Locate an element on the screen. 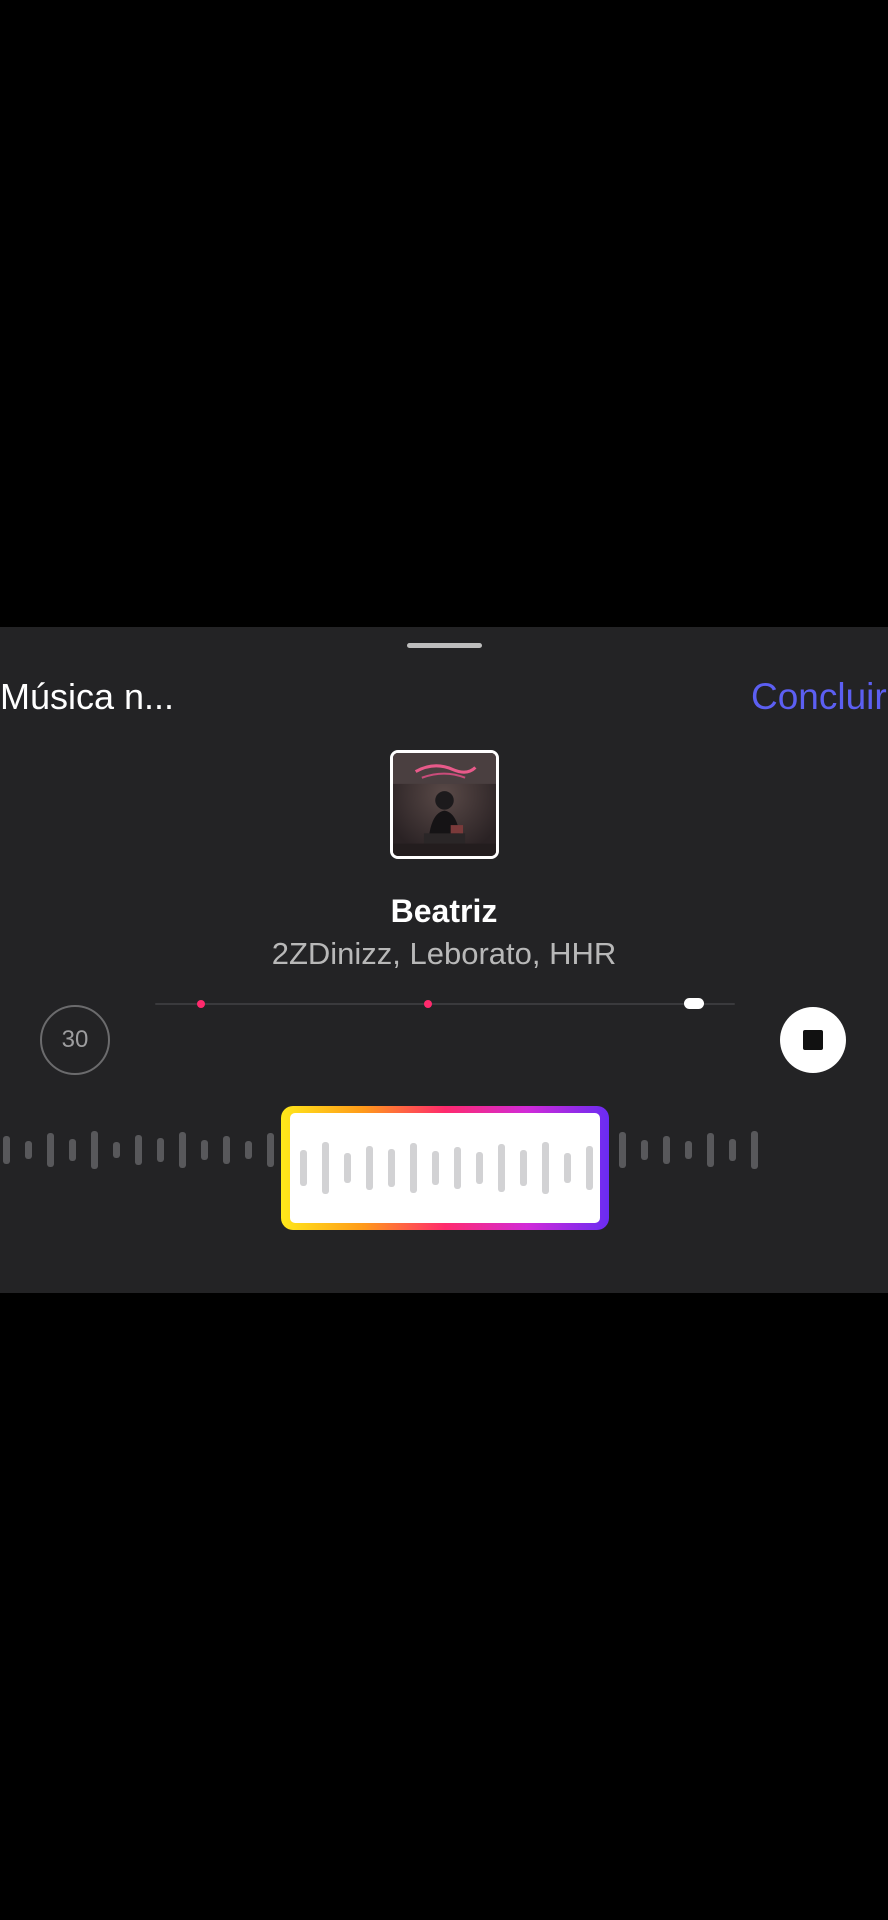 The width and height of the screenshot is (888, 1920). album-art is located at coordinates (444, 804).